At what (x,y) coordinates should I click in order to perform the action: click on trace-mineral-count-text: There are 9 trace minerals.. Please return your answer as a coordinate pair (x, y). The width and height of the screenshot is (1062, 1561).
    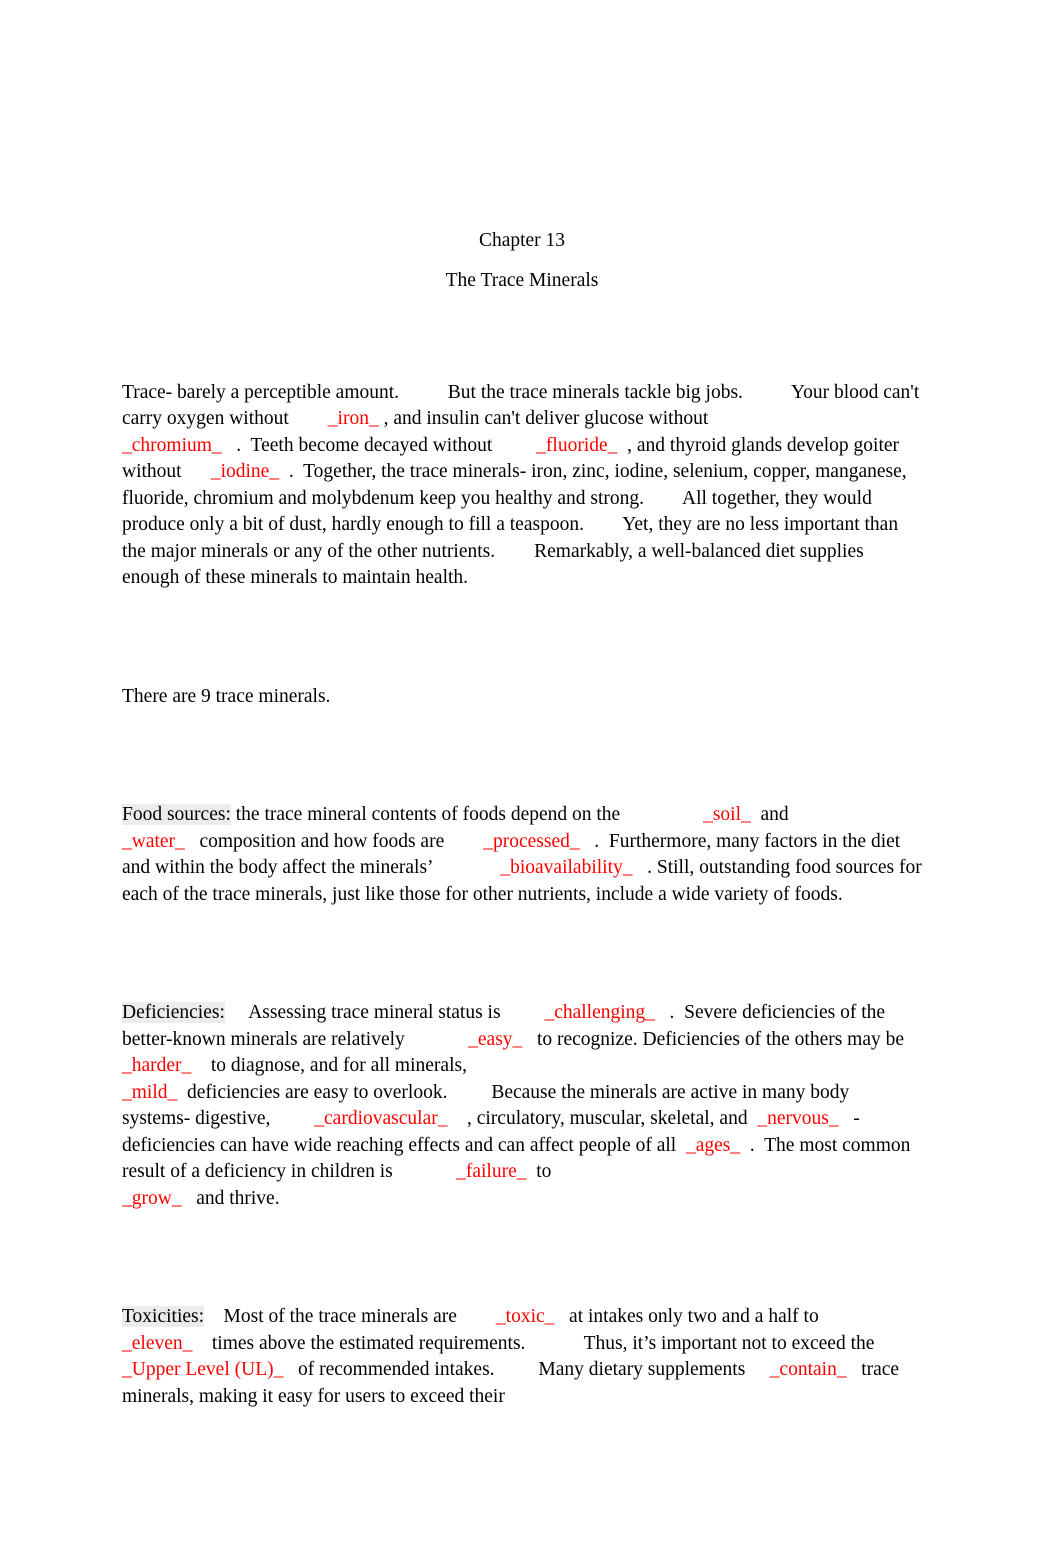
    Looking at the image, I should click on (226, 696).